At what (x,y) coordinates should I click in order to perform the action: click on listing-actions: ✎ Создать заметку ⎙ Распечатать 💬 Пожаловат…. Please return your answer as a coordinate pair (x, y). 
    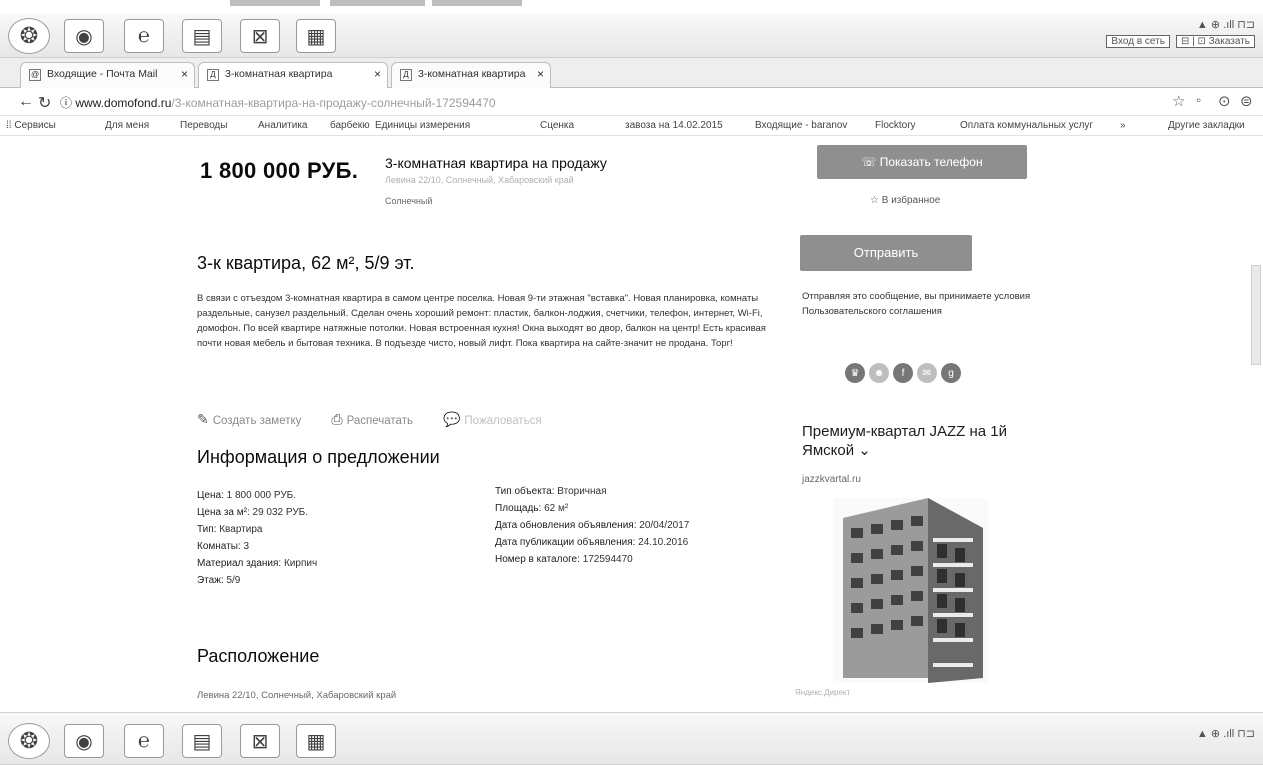
    Looking at the image, I should click on (369, 419).